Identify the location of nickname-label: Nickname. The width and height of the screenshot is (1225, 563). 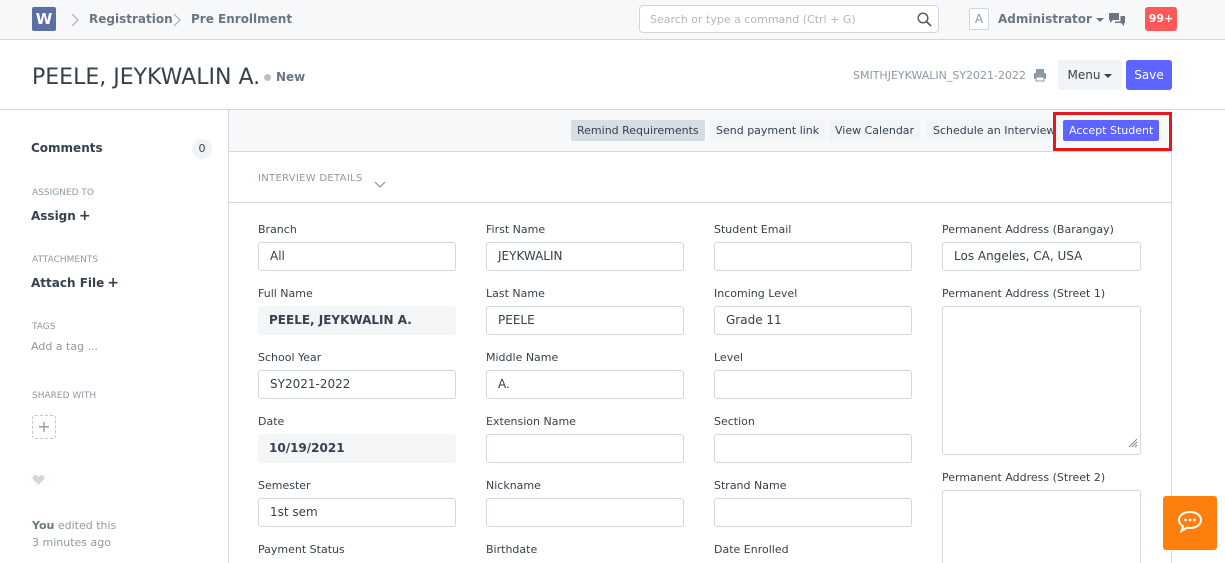
(513, 485).